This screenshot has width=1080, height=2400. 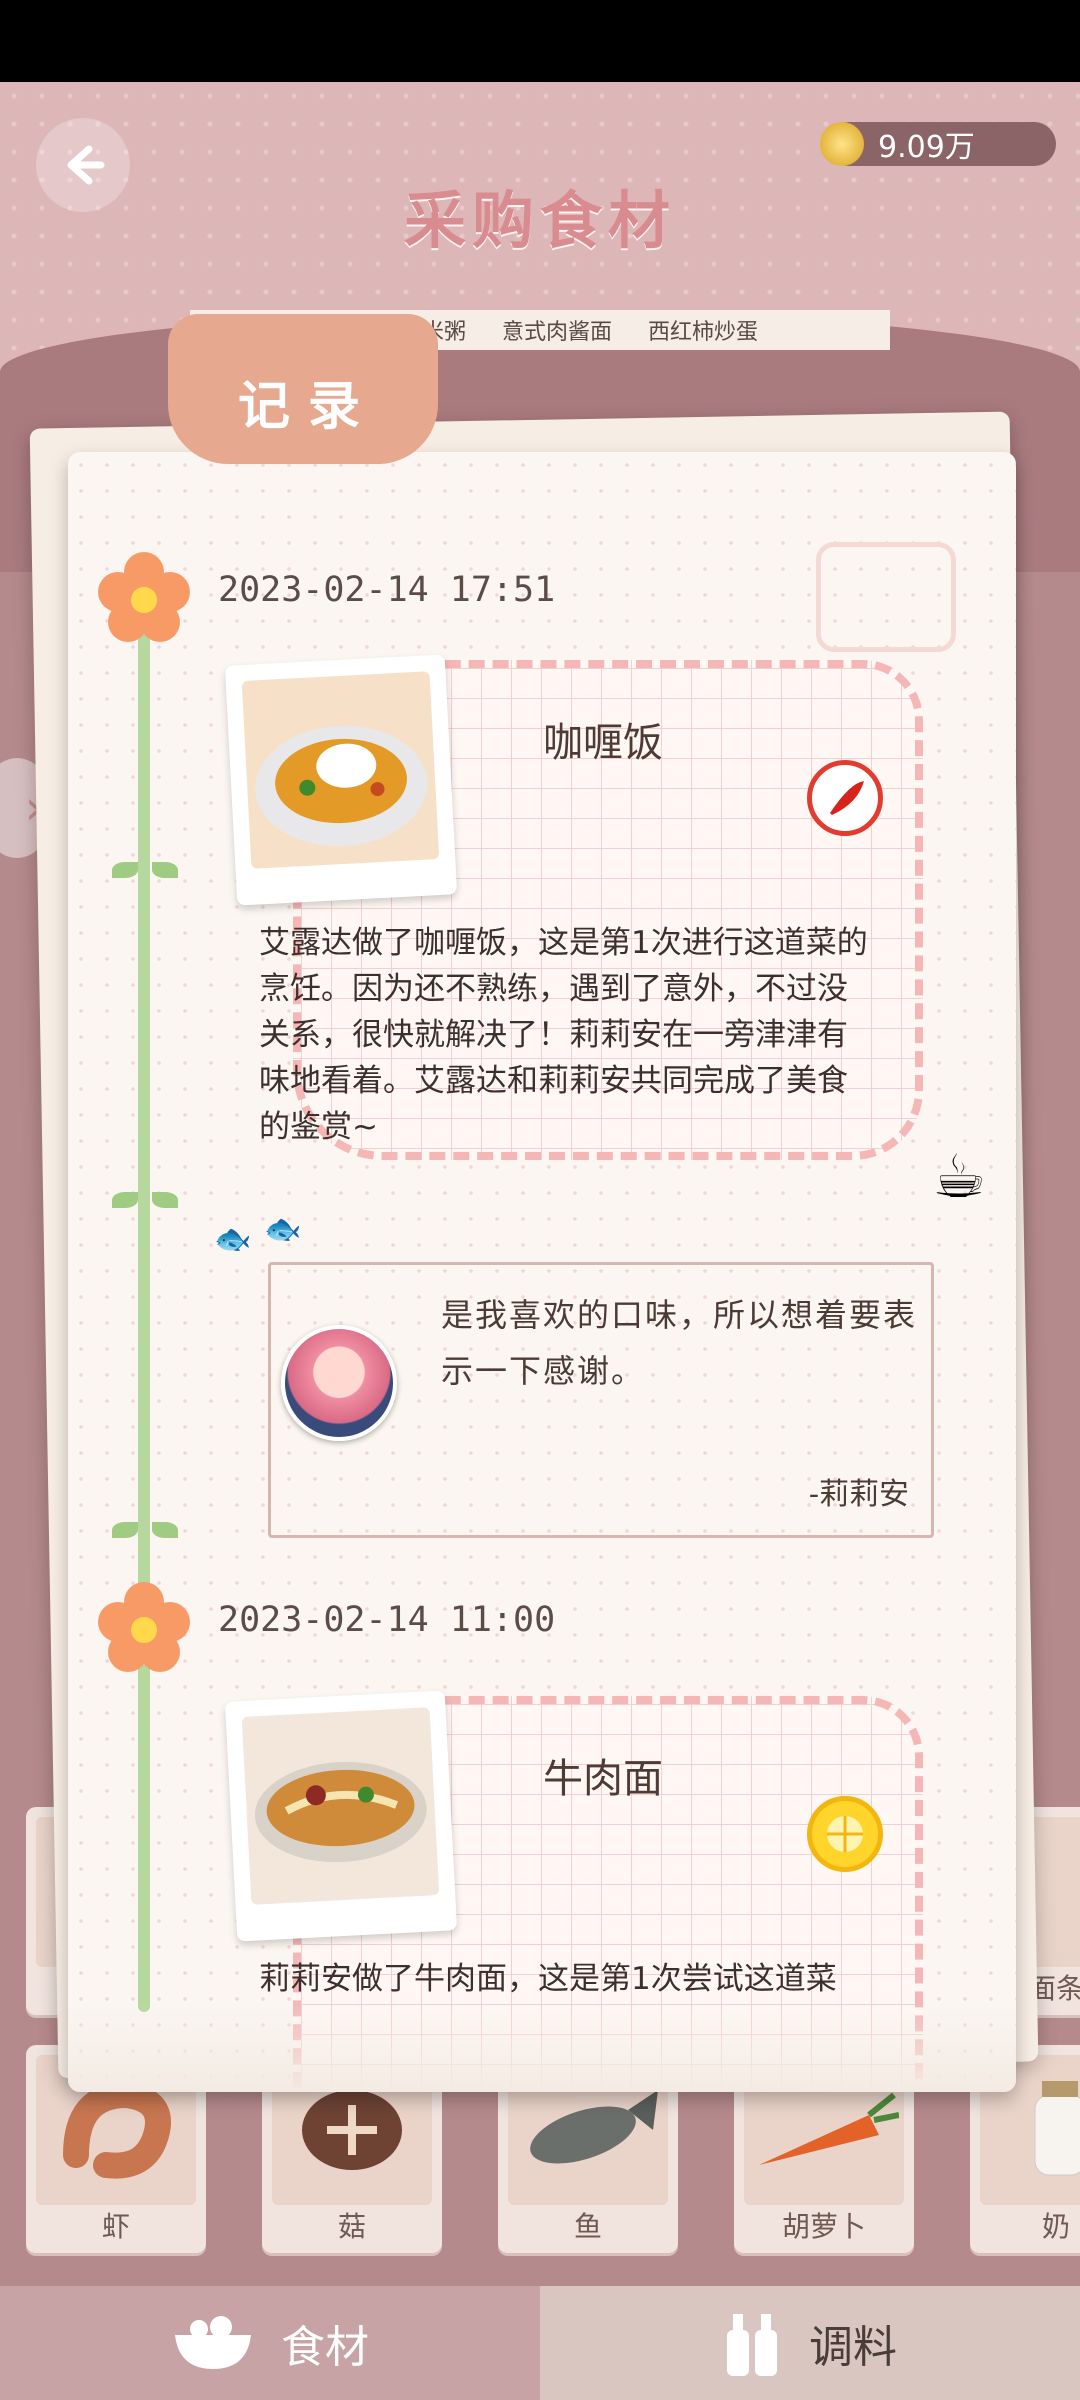 What do you see at coordinates (548, 1979) in the screenshot?
I see `dish-description: 莉莉安做了牛肉面，这是第1次尝试这道菜` at bounding box center [548, 1979].